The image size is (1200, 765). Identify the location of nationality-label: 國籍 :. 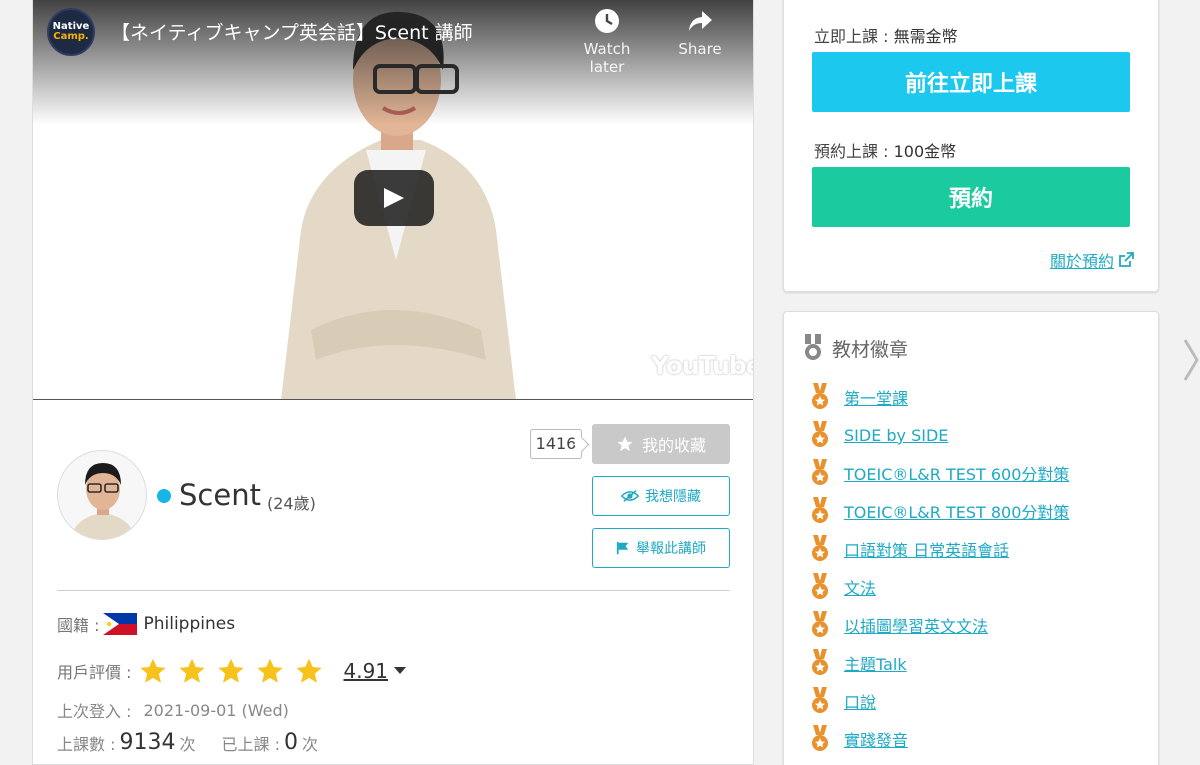
(78, 625).